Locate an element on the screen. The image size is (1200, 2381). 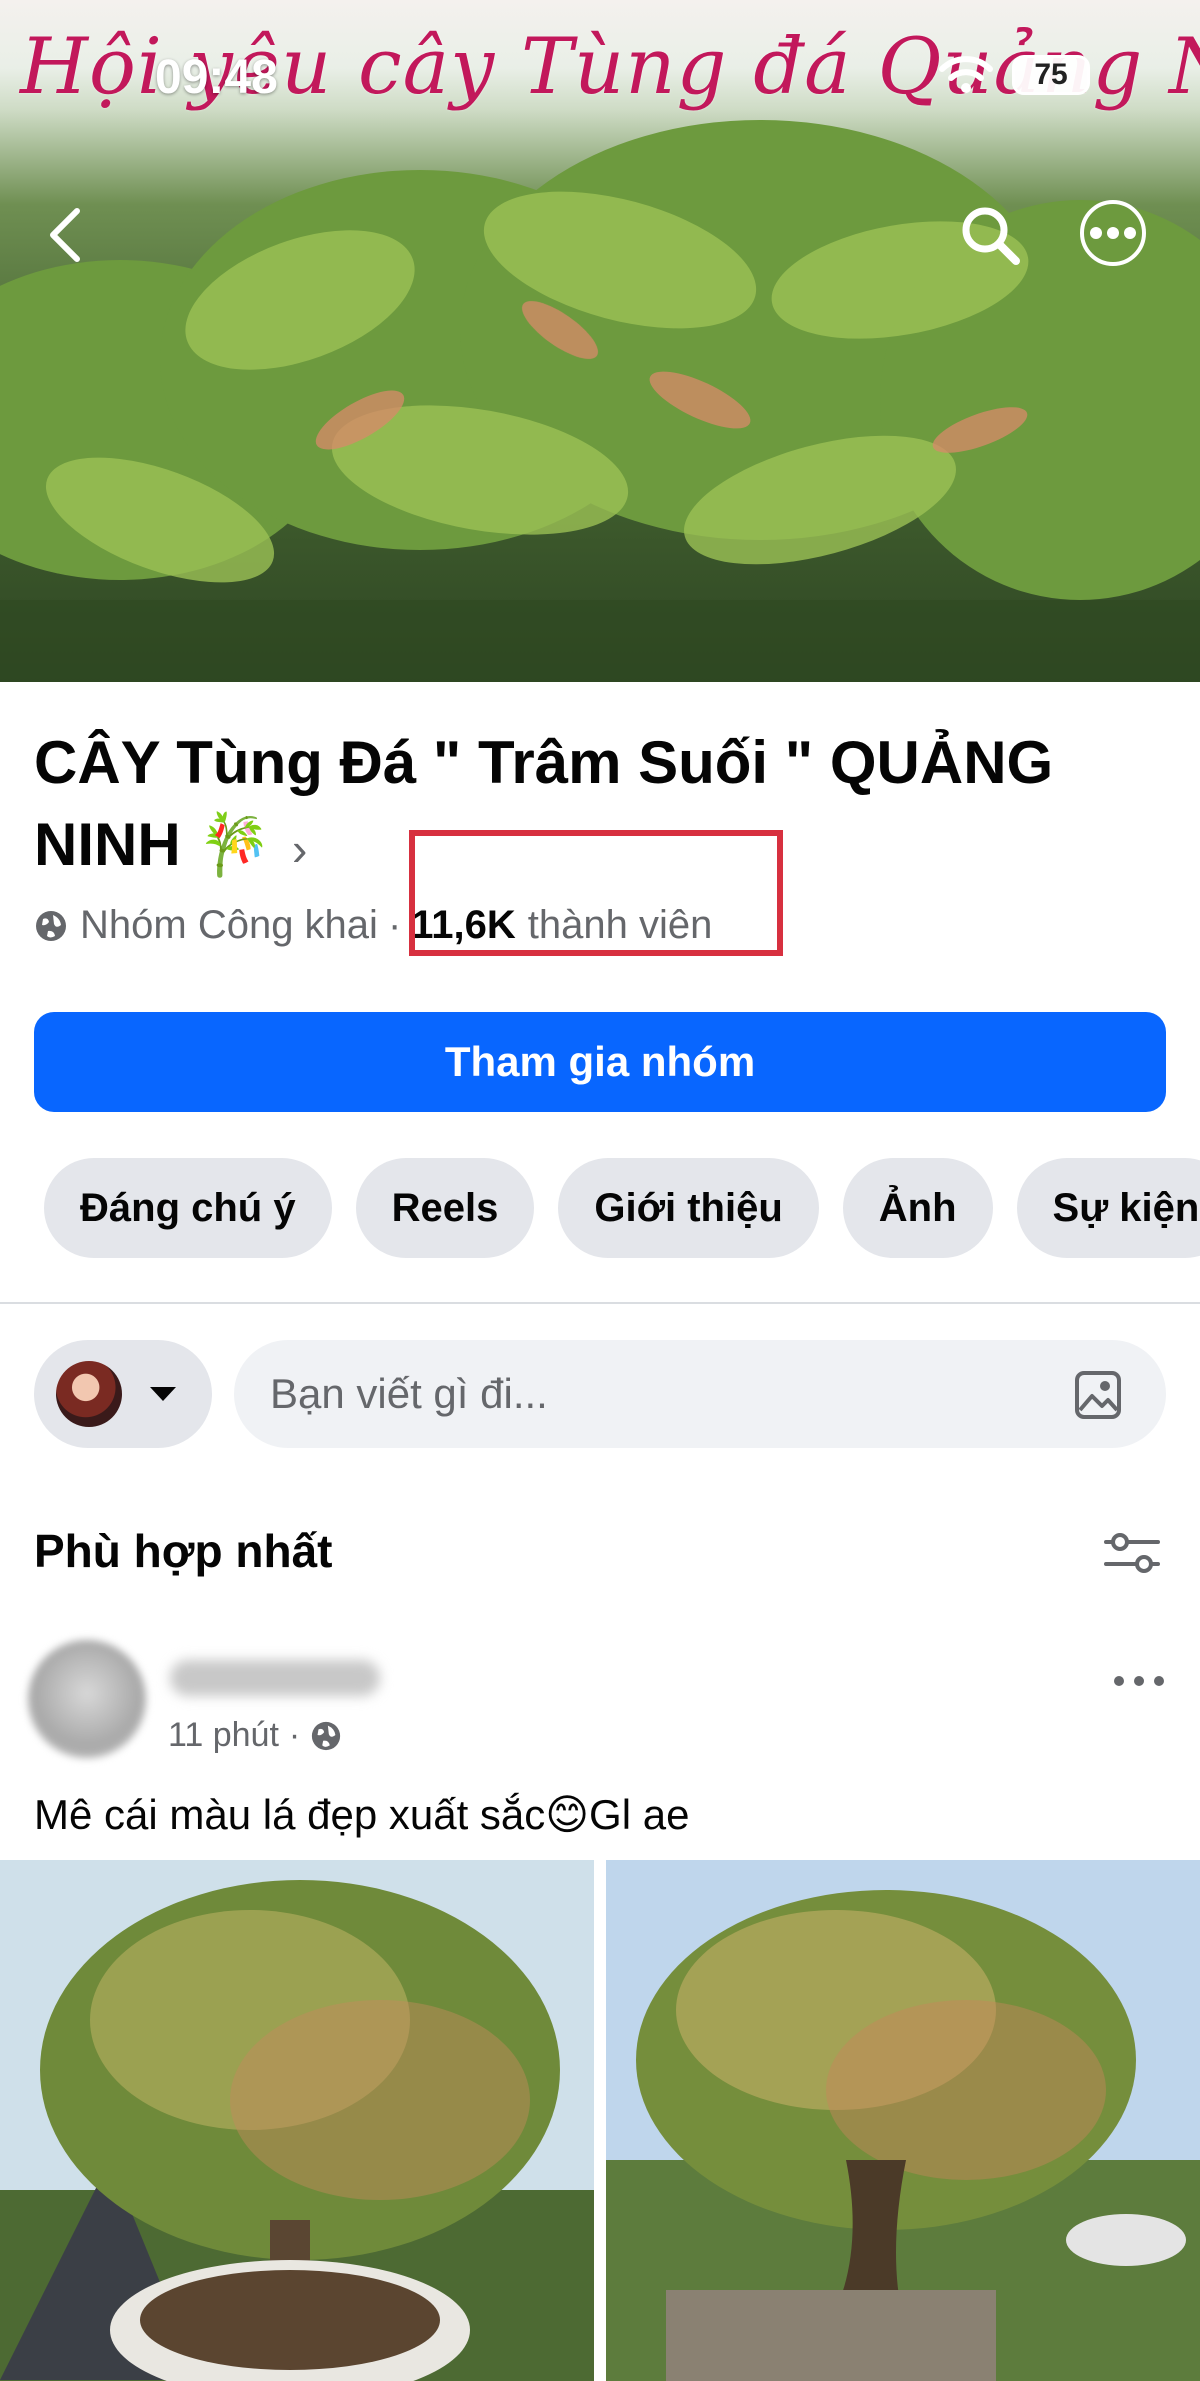
profile-switcher is located at coordinates (123, 1394).